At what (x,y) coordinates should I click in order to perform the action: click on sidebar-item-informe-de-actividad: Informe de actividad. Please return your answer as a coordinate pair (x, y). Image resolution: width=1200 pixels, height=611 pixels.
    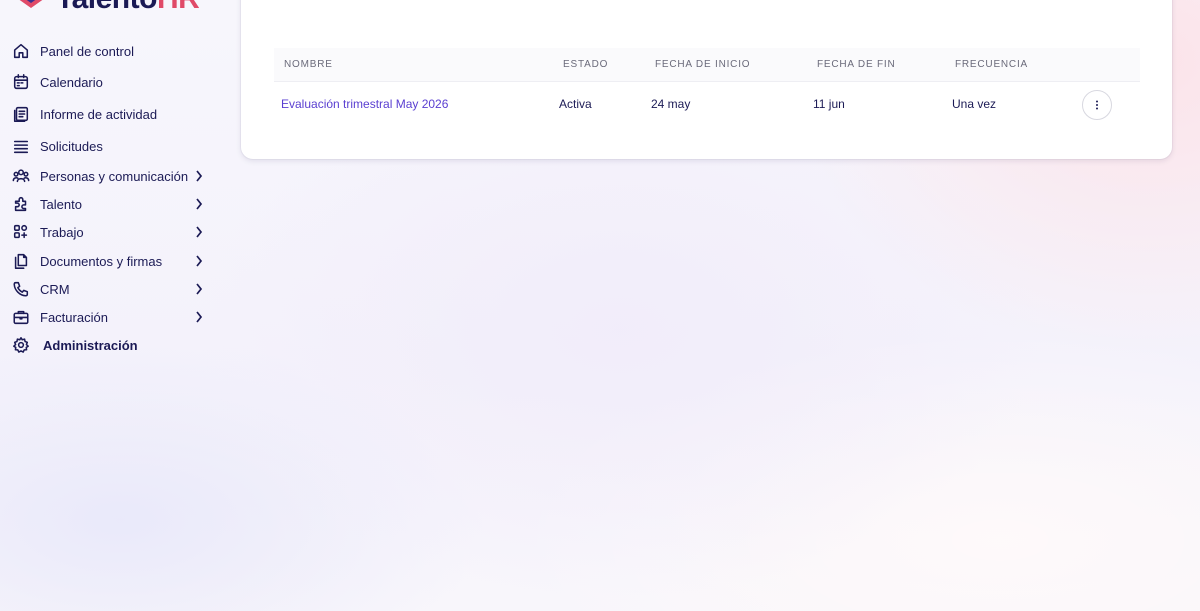
    Looking at the image, I should click on (108, 114).